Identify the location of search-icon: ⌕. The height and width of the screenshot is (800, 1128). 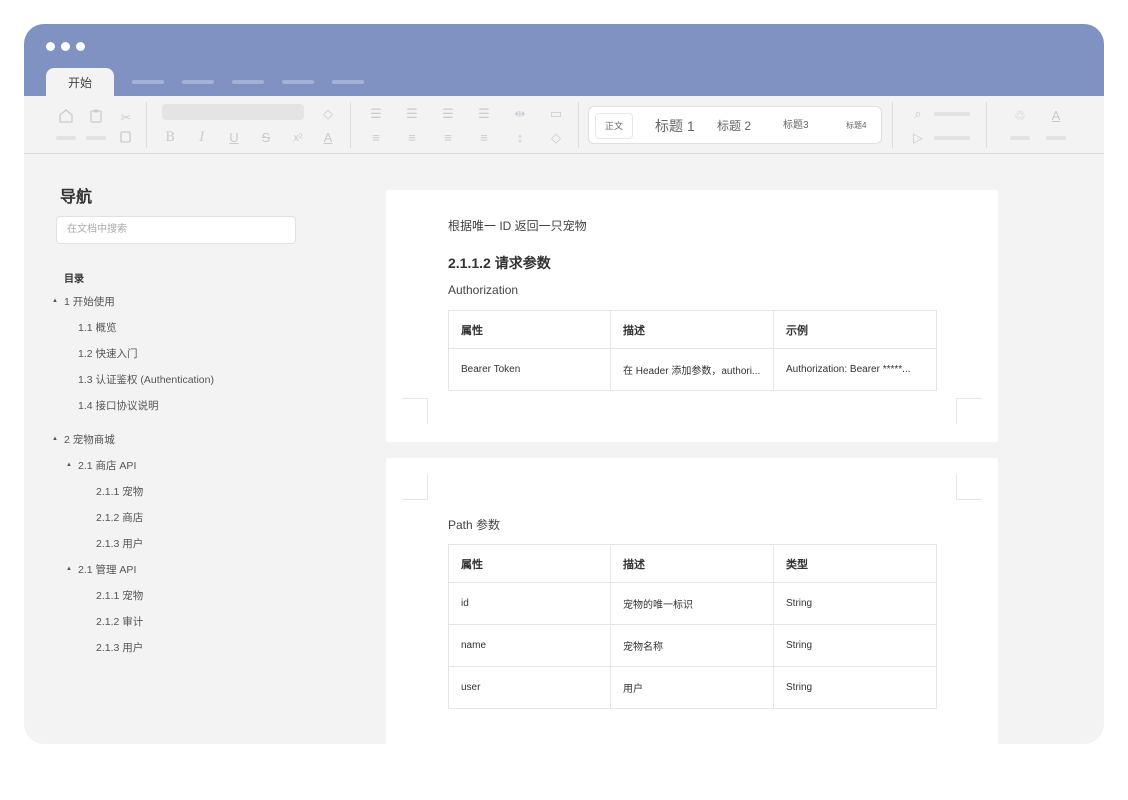
(918, 114).